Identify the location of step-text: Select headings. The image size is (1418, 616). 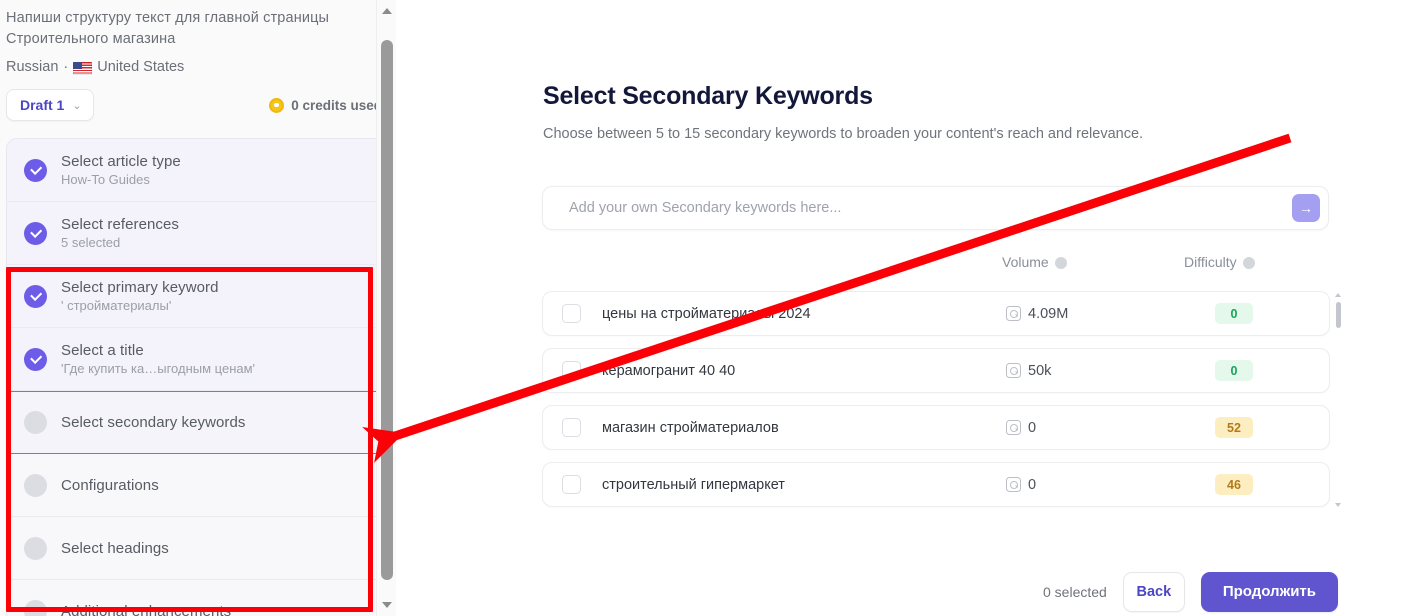
(115, 548).